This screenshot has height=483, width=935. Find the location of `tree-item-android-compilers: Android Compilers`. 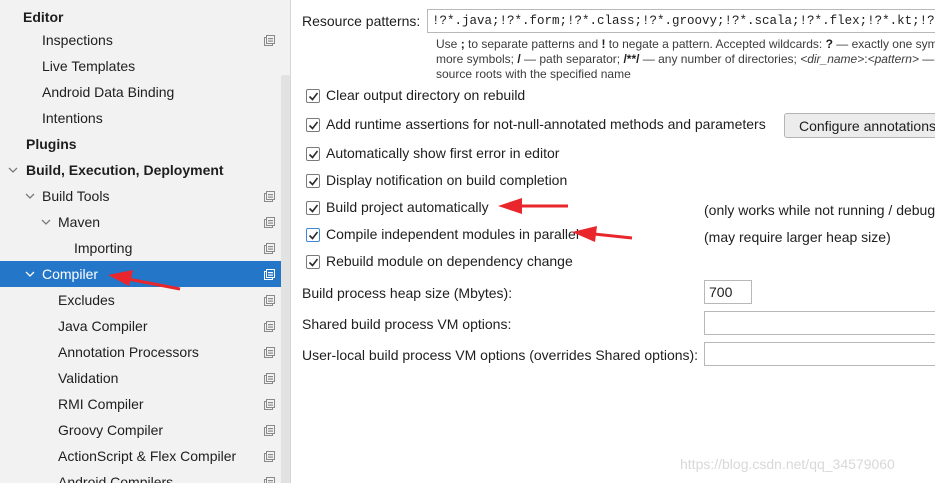

tree-item-android-compilers: Android Compilers is located at coordinates (140, 476).